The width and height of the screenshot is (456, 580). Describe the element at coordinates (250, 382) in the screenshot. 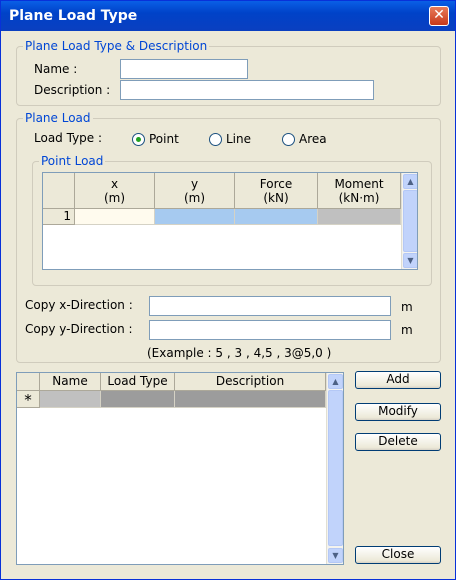

I see `list-column-description: Description` at that location.